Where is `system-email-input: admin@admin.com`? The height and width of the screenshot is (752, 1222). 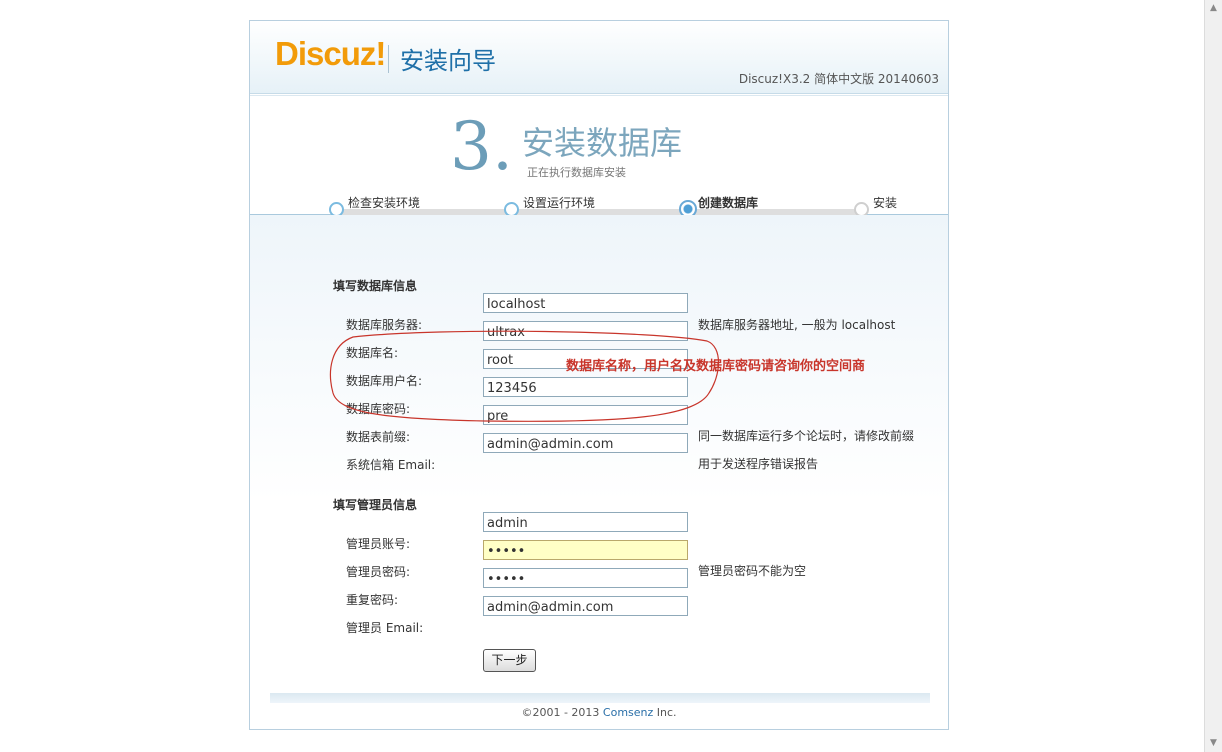 system-email-input: admin@admin.com is located at coordinates (585, 443).